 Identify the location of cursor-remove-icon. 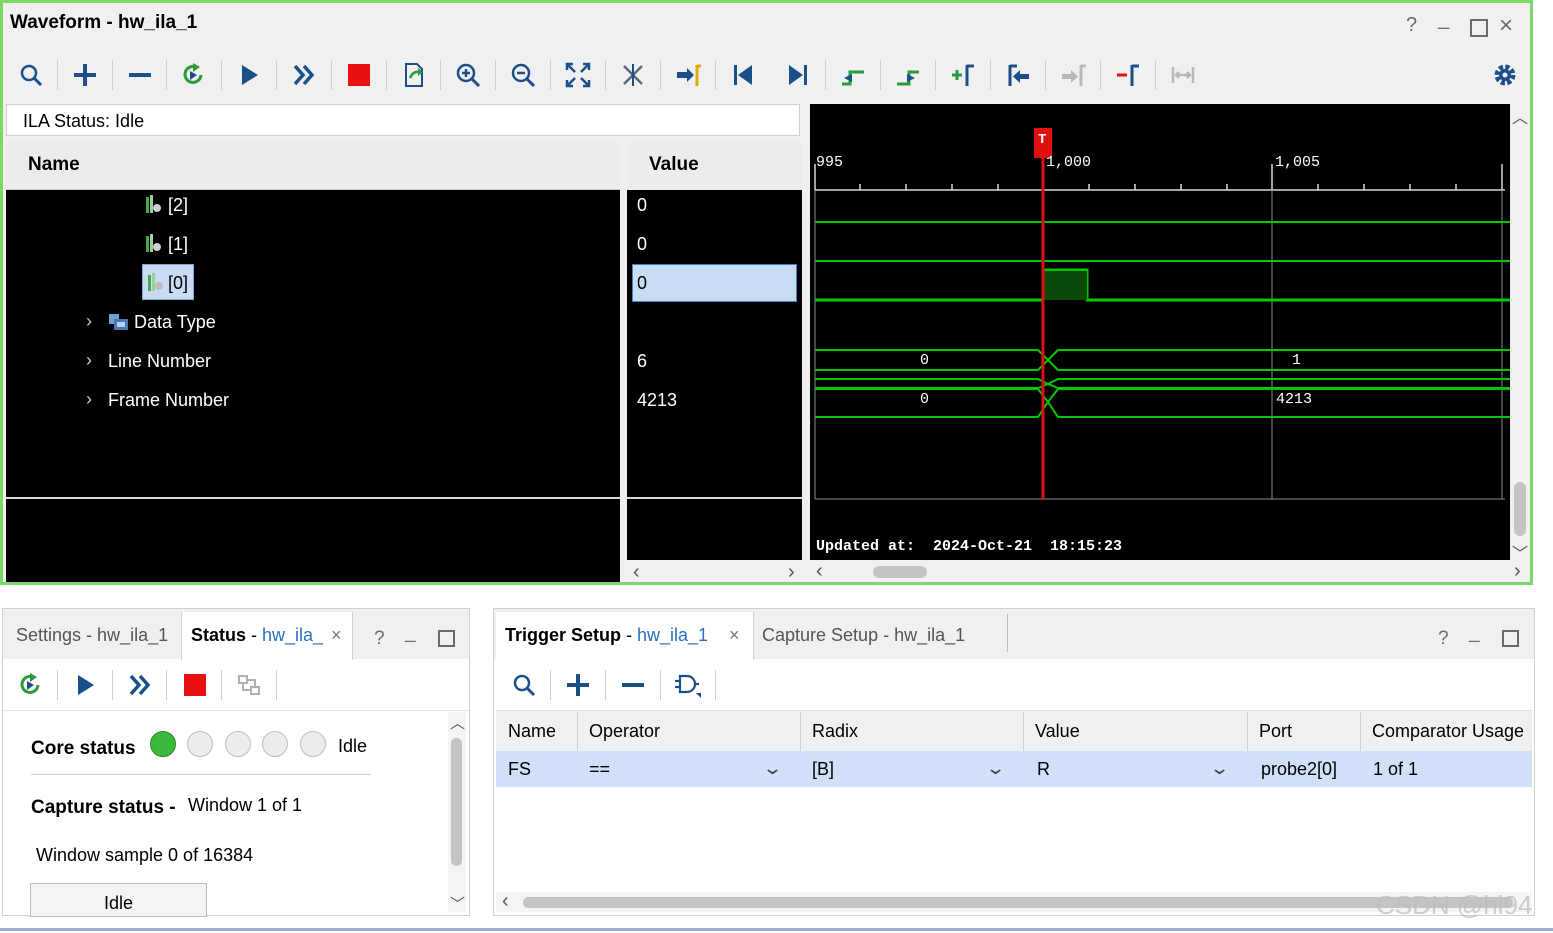
(633, 75).